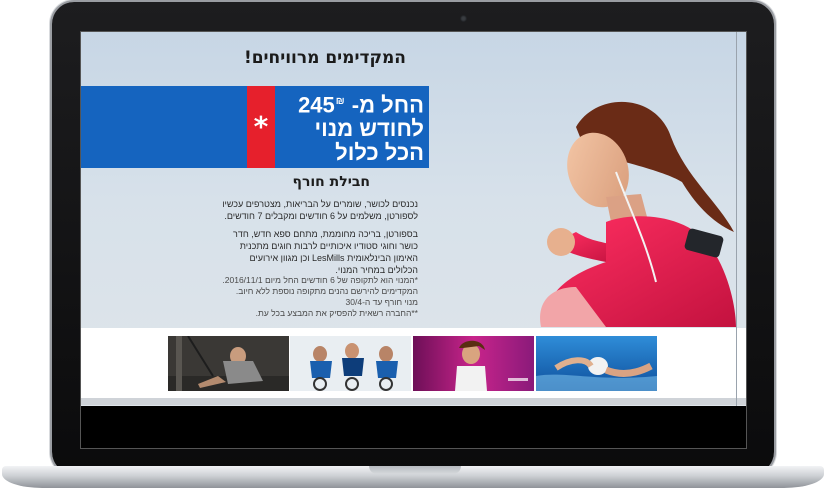 This screenshot has width=826, height=500. I want to click on thumbnail-spinning-class, so click(350, 363).